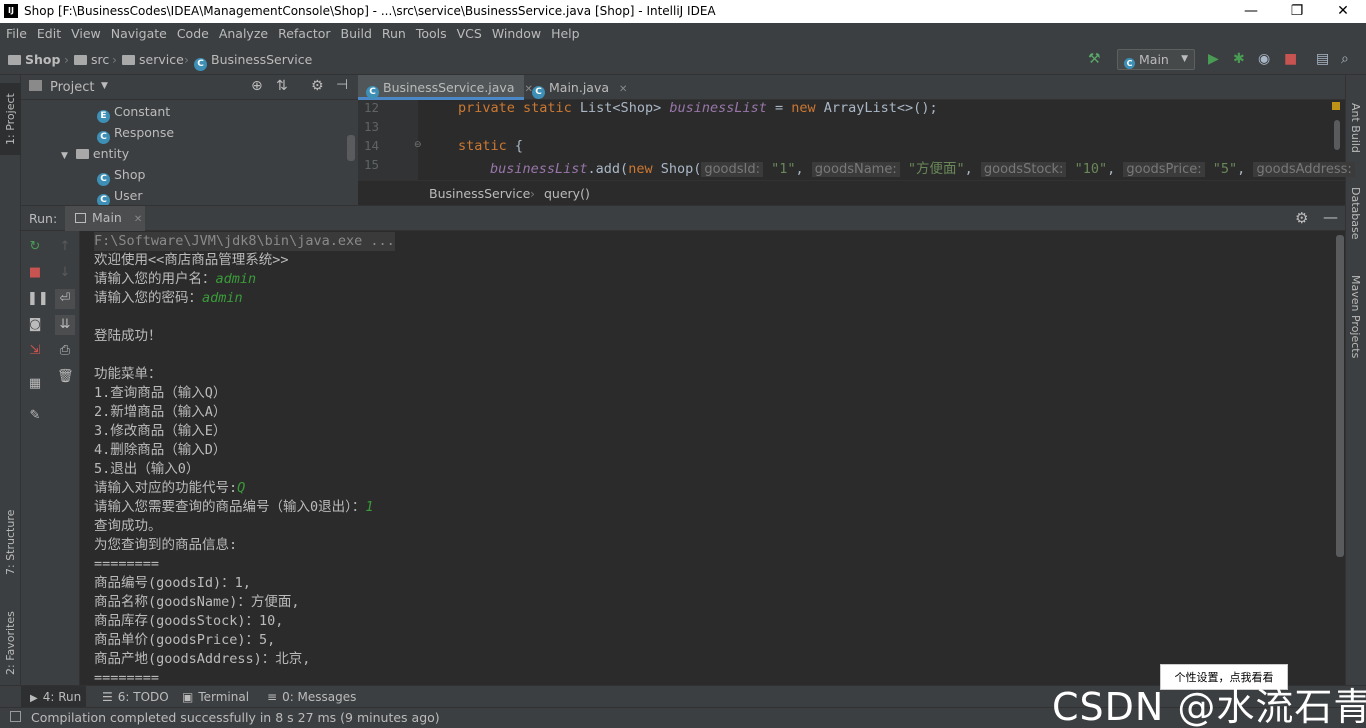 This screenshot has width=1366, height=728. What do you see at coordinates (1336, 106) in the screenshot?
I see `warning-marker` at bounding box center [1336, 106].